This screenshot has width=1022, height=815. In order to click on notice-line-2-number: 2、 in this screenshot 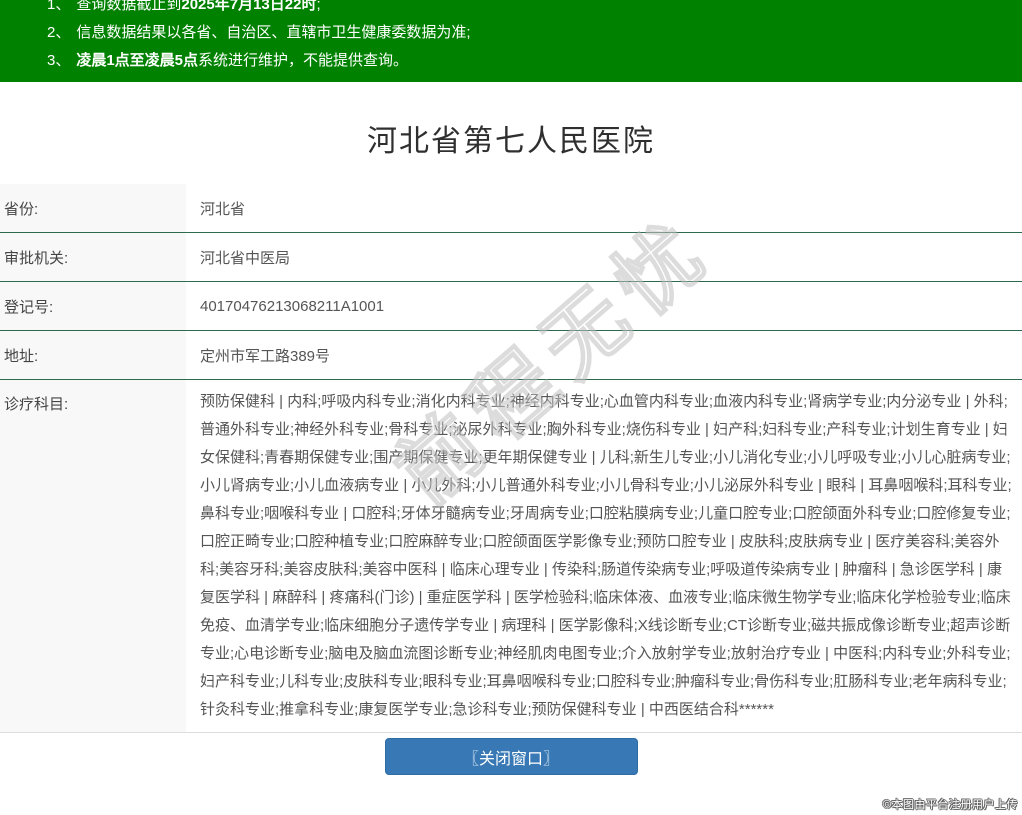, I will do `click(59, 32)`.